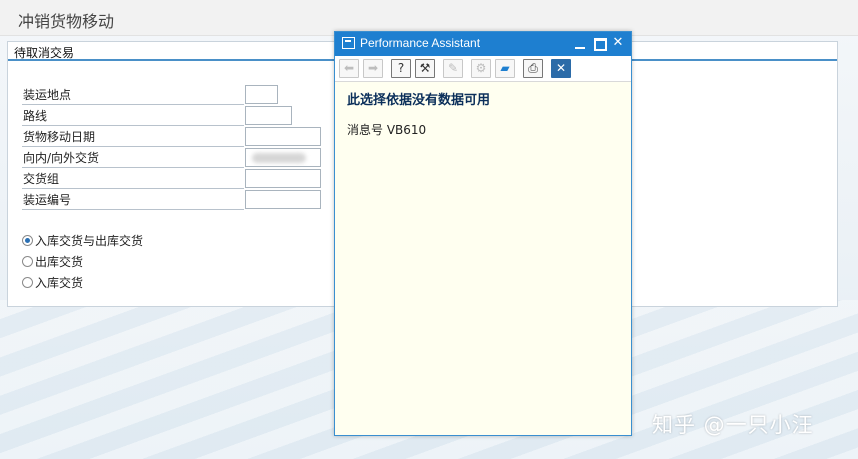 The height and width of the screenshot is (459, 858). Describe the element at coordinates (401, 68) in the screenshot. I see `help-document-icon: ?` at that location.